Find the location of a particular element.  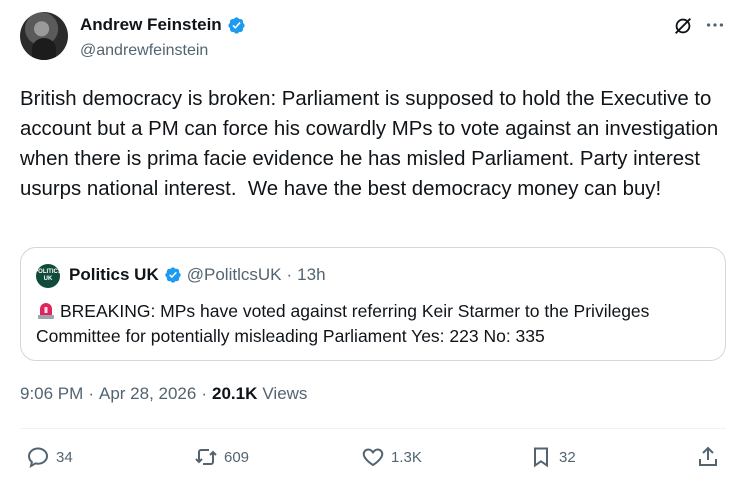

share-icon is located at coordinates (708, 456).